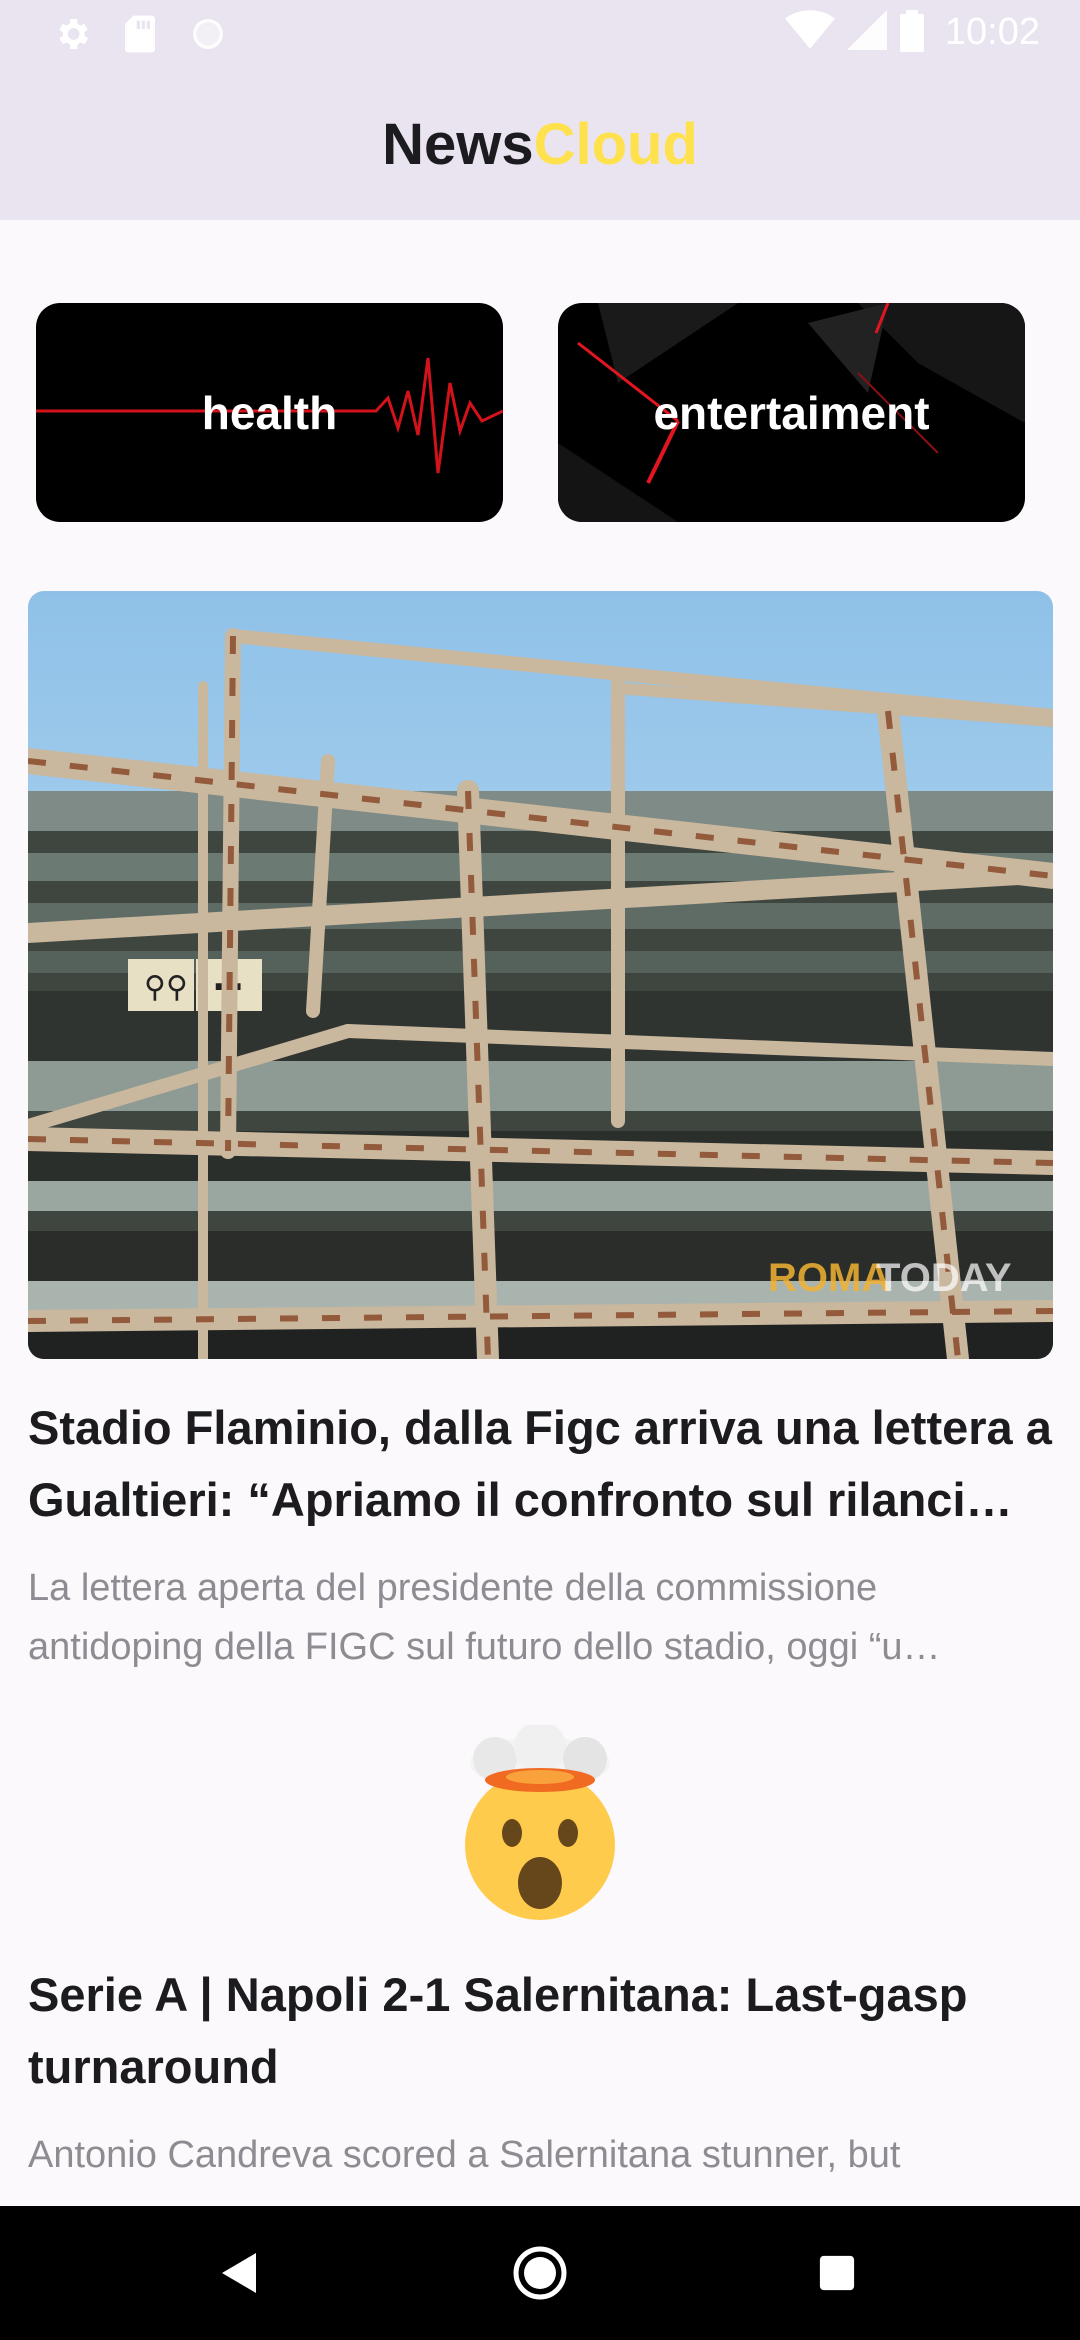 This screenshot has height=2340, width=1080. What do you see at coordinates (866, 32) in the screenshot?
I see `signal-icon` at bounding box center [866, 32].